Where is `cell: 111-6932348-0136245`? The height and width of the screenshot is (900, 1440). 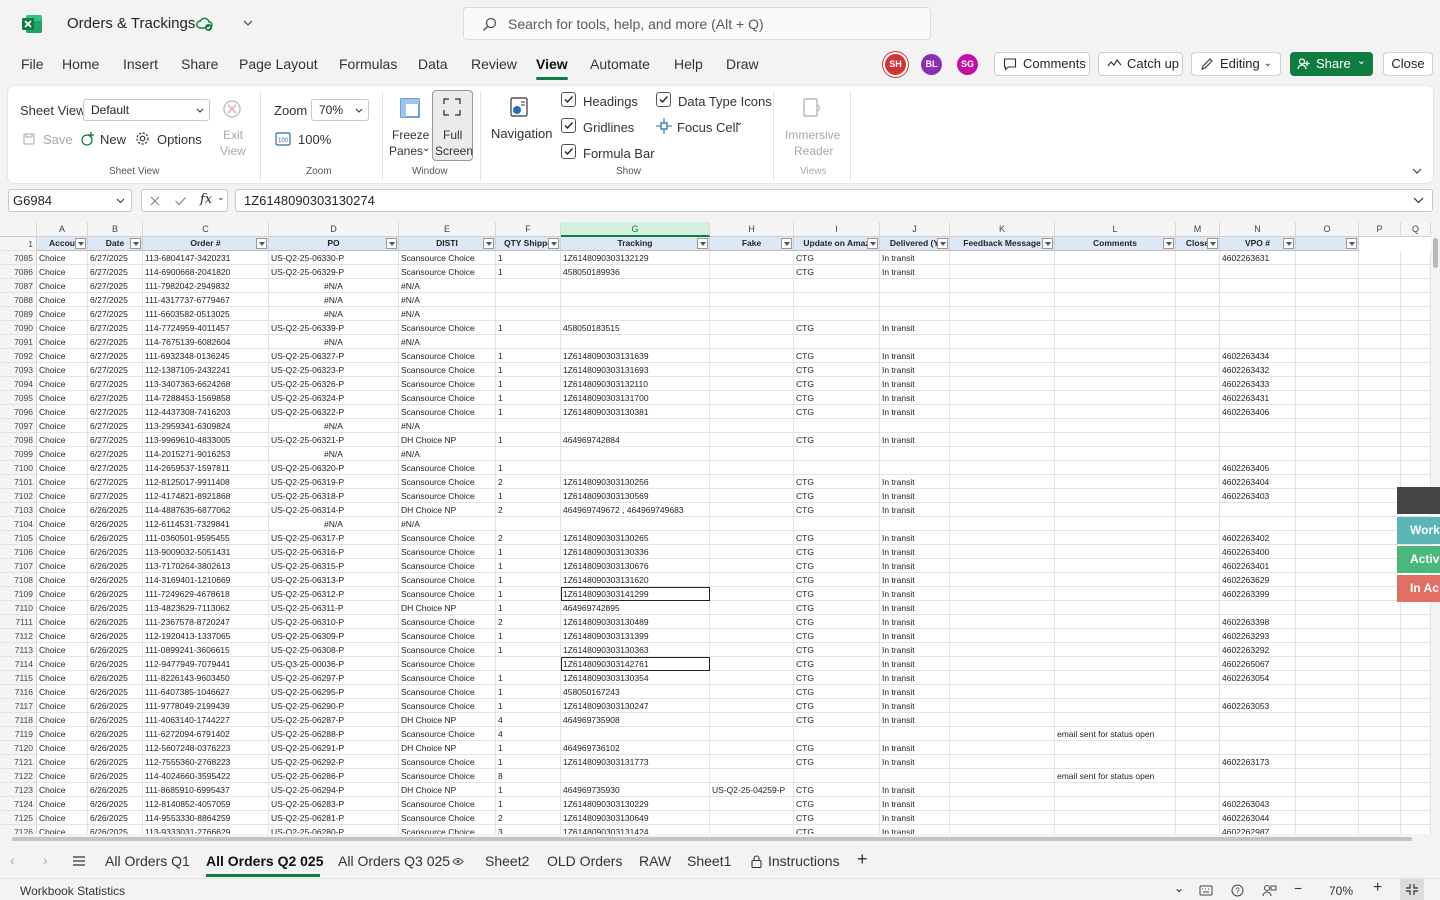
cell: 111-6932348-0136245 is located at coordinates (206, 356).